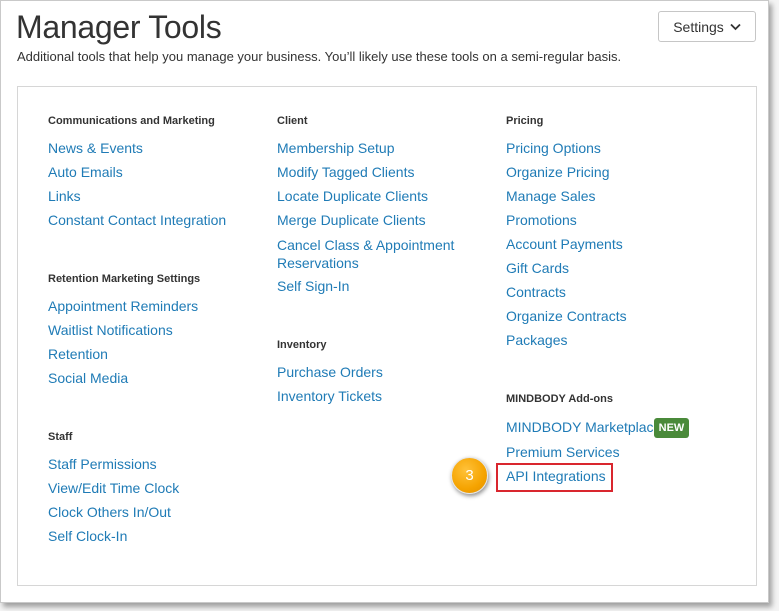 The width and height of the screenshot is (779, 611). What do you see at coordinates (351, 220) in the screenshot?
I see `link-merge-duplicate-clients: Merge Duplicate Clients` at bounding box center [351, 220].